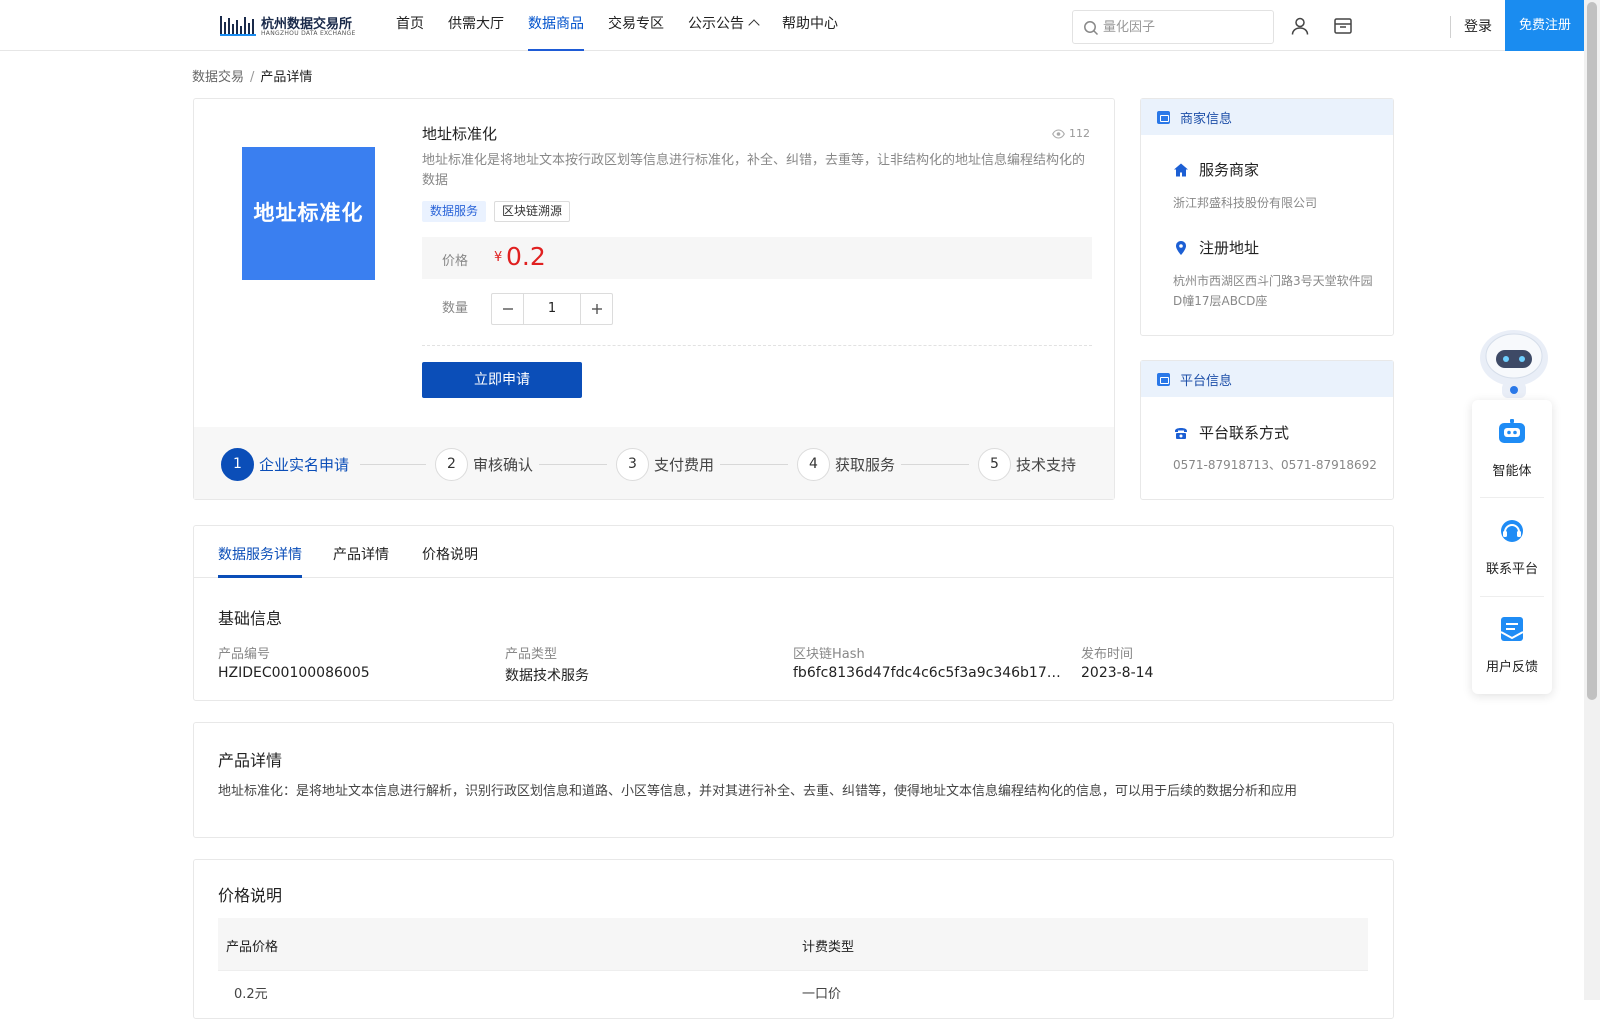 The width and height of the screenshot is (1600, 1019). Describe the element at coordinates (665, 464) in the screenshot. I see `step-3: 3 支付费用` at that location.